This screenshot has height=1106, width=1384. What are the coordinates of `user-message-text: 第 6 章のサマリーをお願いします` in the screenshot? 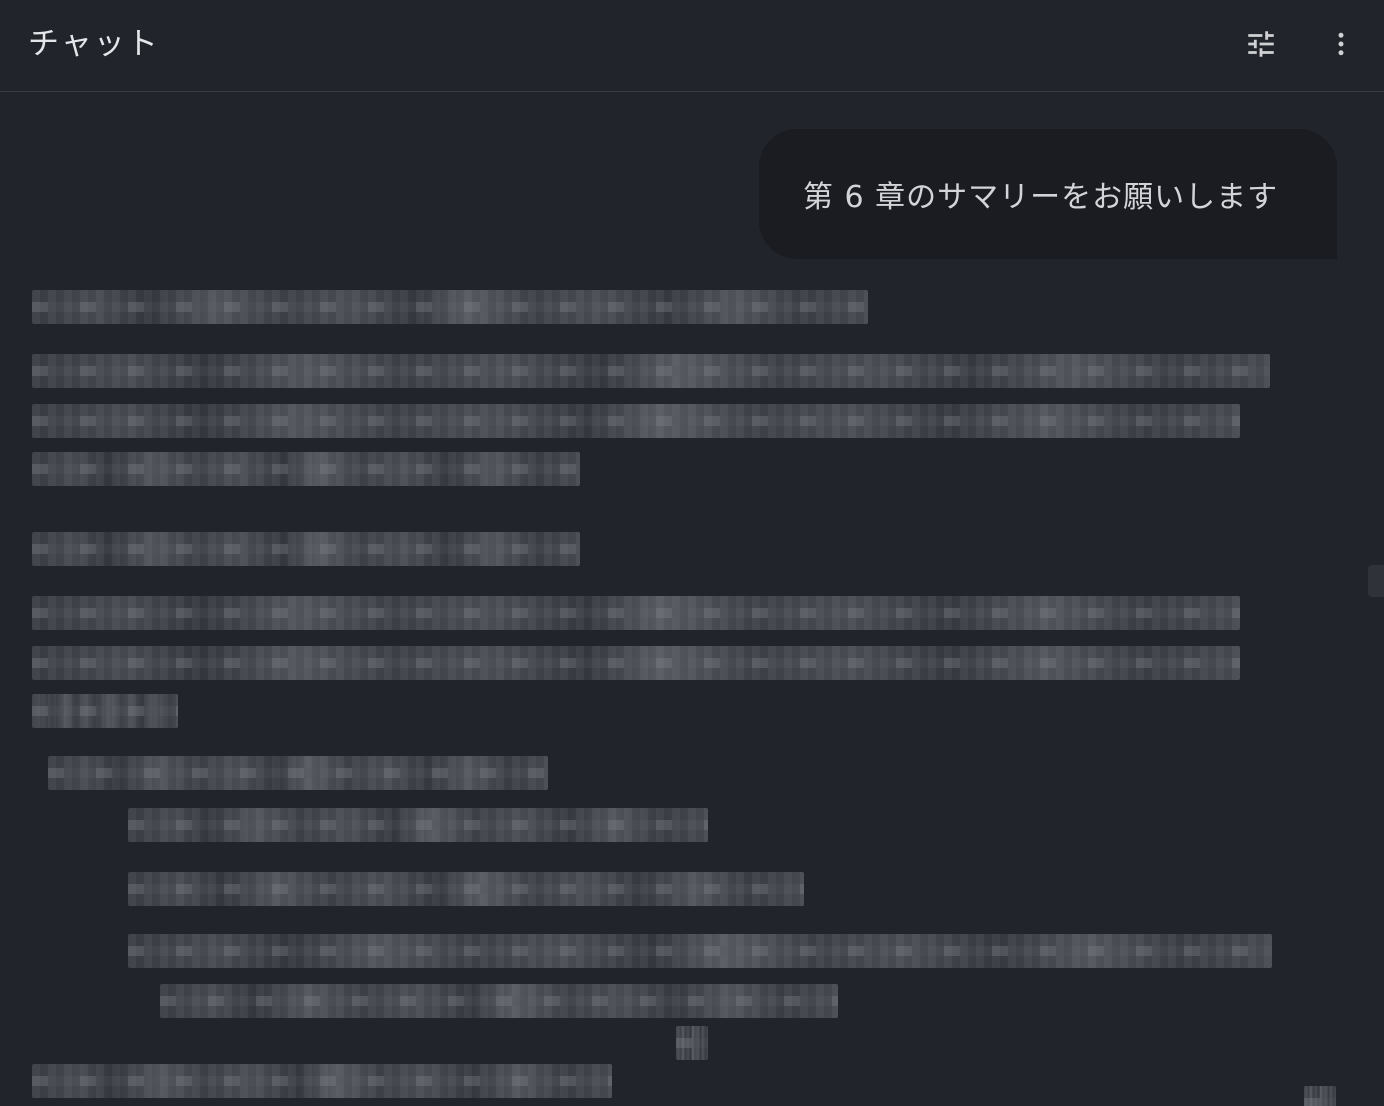 It's located at (1041, 197).